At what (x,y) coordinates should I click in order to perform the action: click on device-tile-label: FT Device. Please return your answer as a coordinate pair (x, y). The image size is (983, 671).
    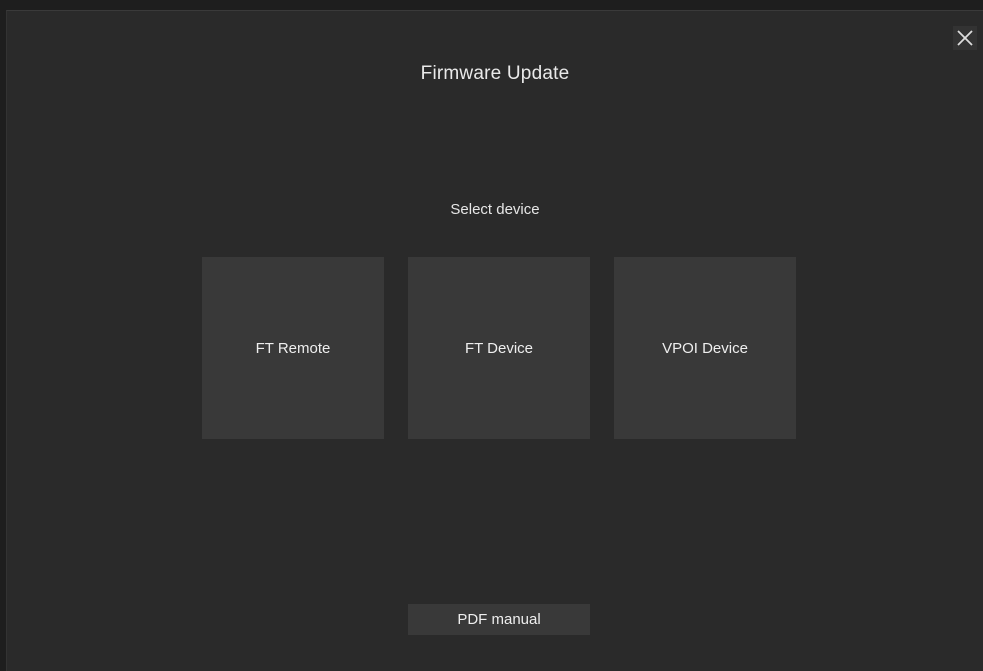
    Looking at the image, I should click on (499, 348).